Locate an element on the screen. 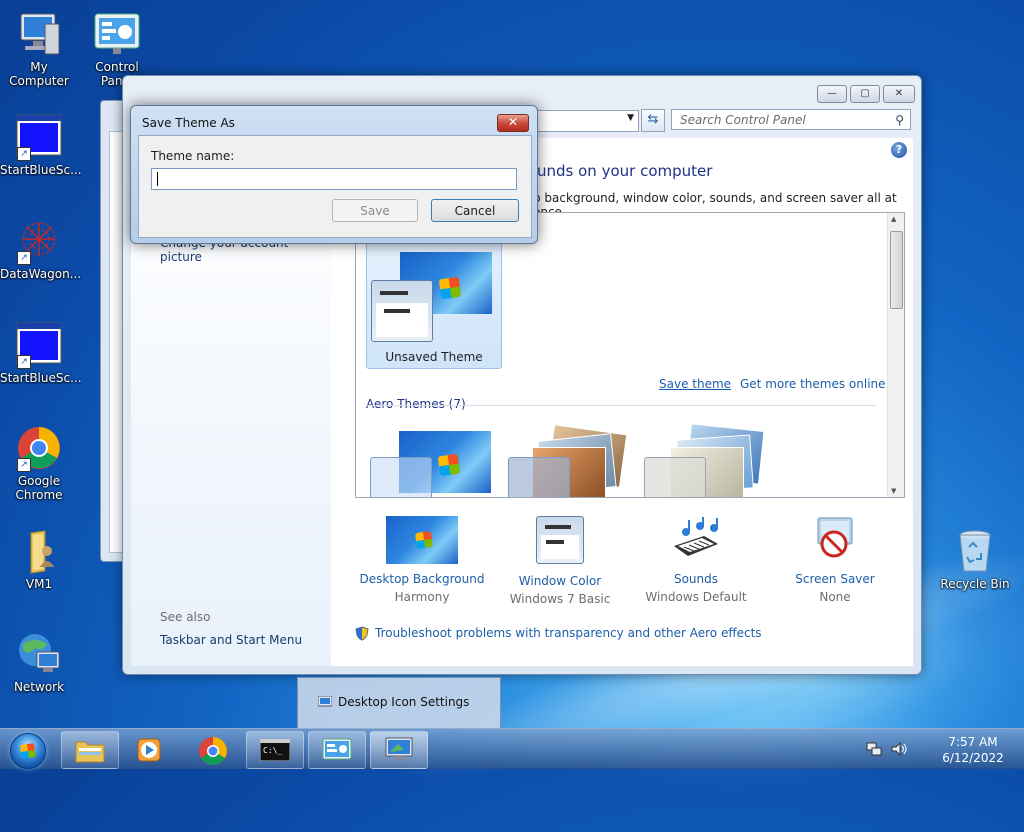 Image resolution: width=1024 pixels, height=832 pixels. recycle-bin-icon is located at coordinates (975, 551).